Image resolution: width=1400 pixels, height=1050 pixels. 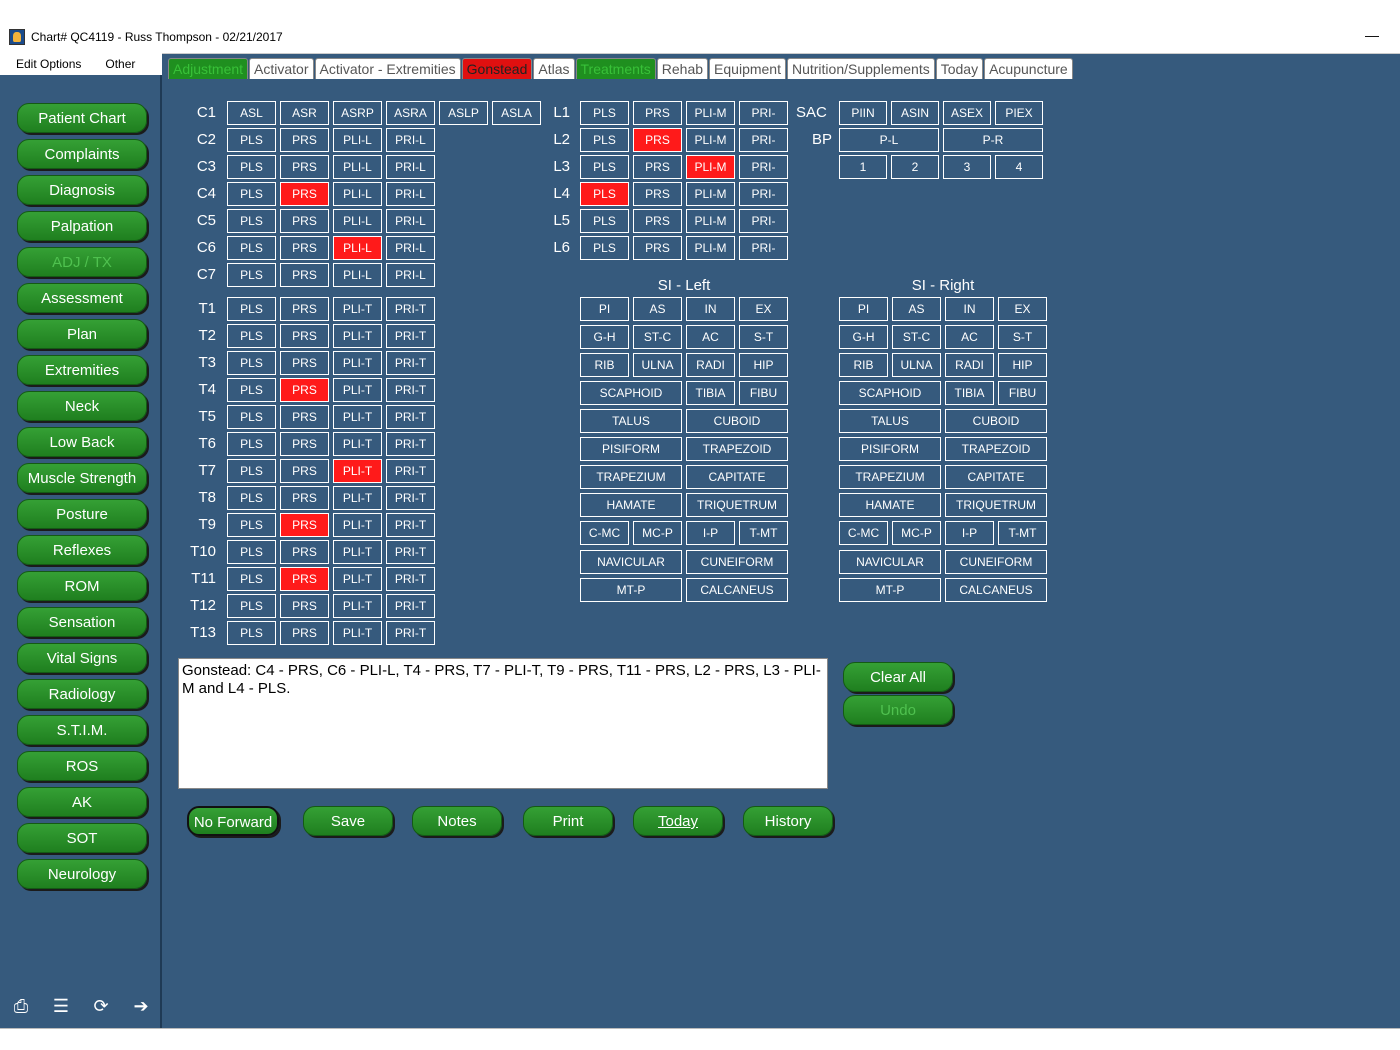 I want to click on cell-si-left-talus: TALUS, so click(x=631, y=421).